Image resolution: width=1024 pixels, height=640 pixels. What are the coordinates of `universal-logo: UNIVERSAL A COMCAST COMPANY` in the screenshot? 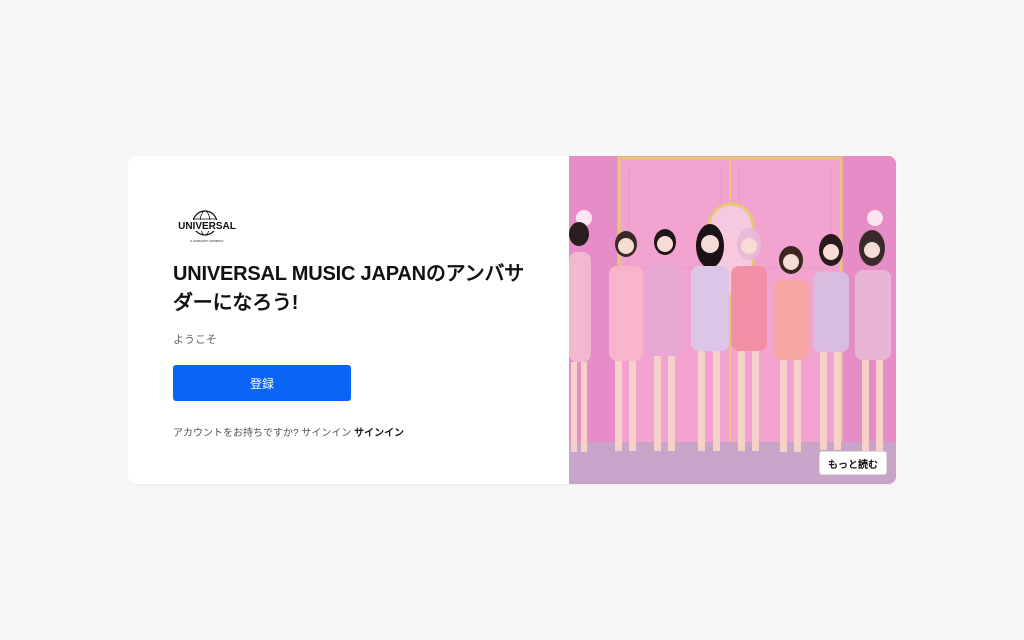 It's located at (207, 229).